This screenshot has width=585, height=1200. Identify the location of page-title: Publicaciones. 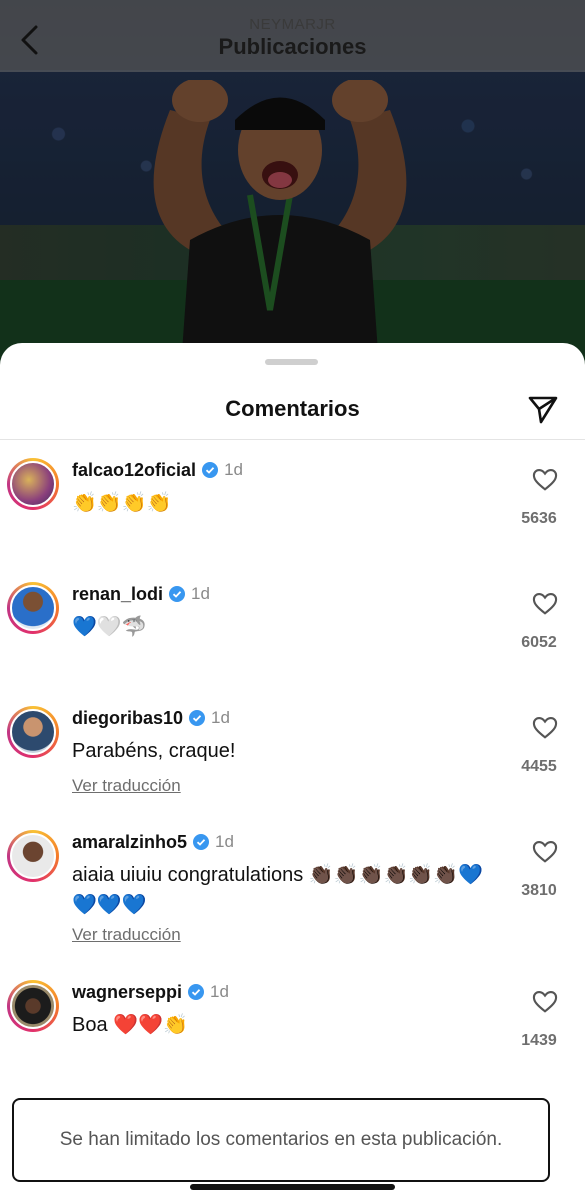
(292, 46).